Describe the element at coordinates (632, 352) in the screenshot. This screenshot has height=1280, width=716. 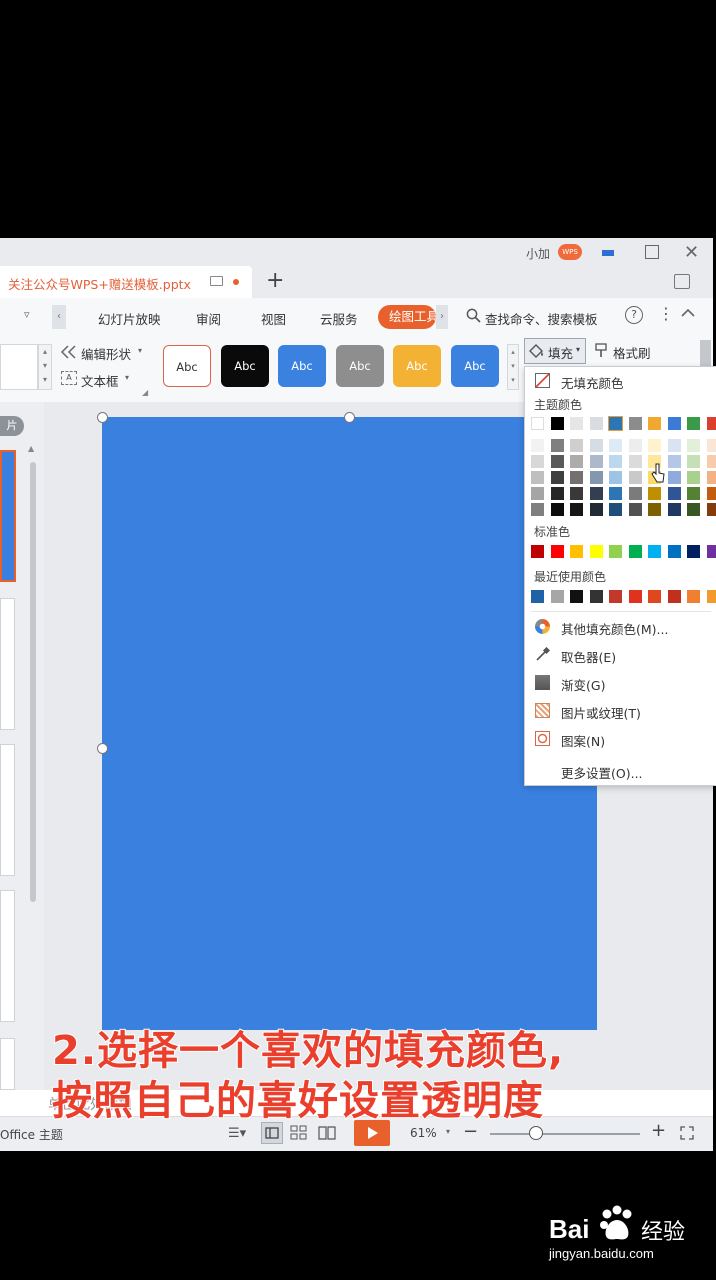
I see `format-brush-button: 格式刷` at that location.